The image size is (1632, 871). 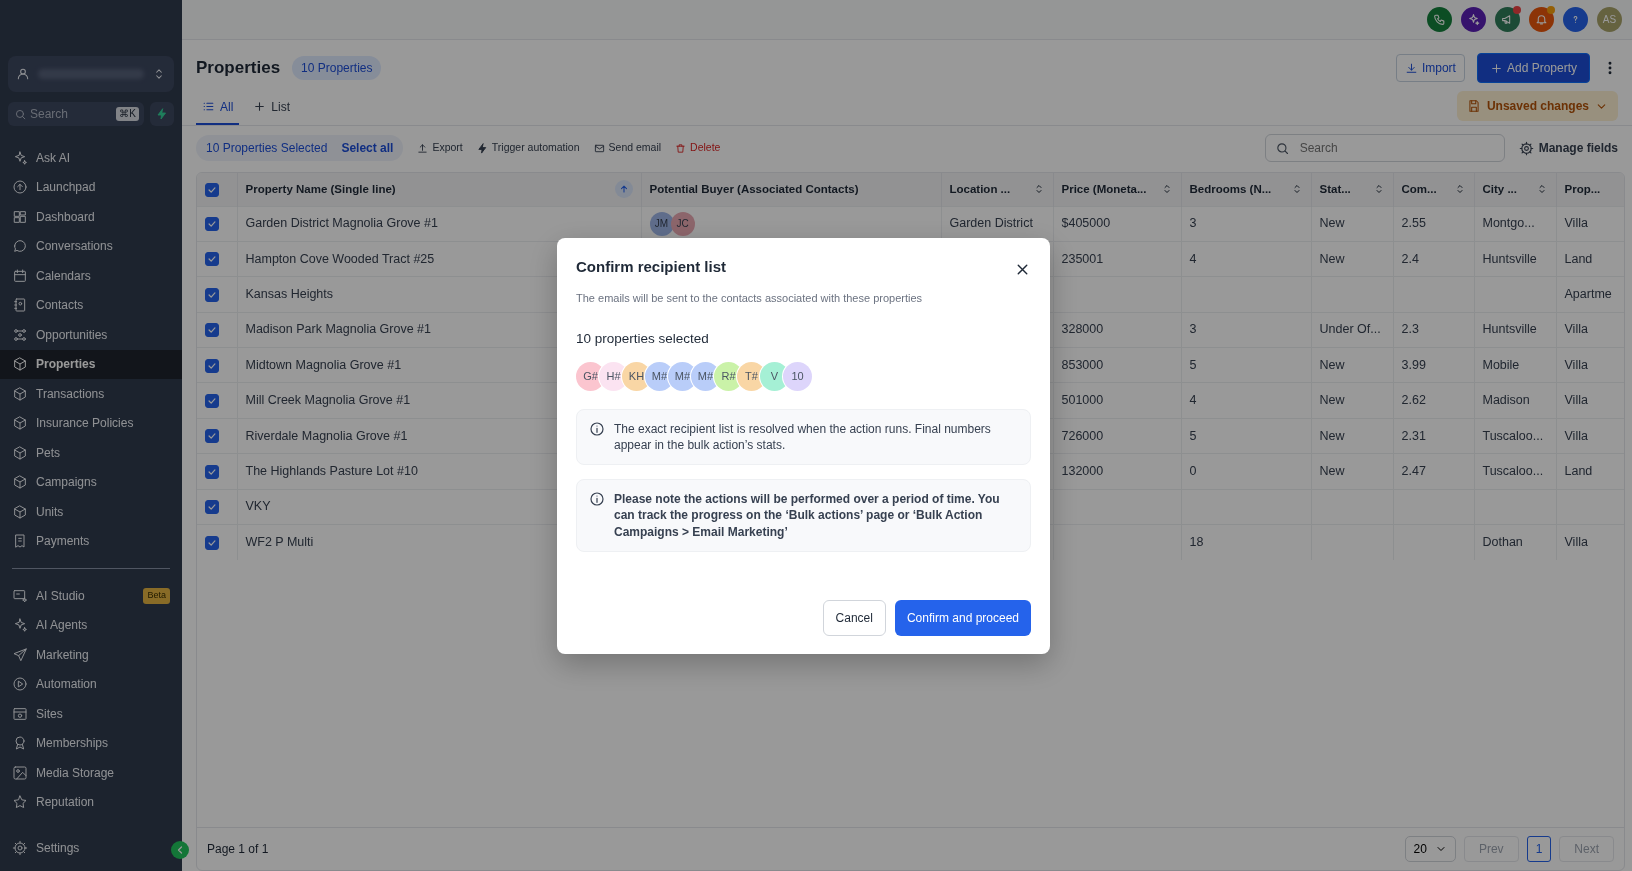 I want to click on quick-action-button, so click(x=162, y=114).